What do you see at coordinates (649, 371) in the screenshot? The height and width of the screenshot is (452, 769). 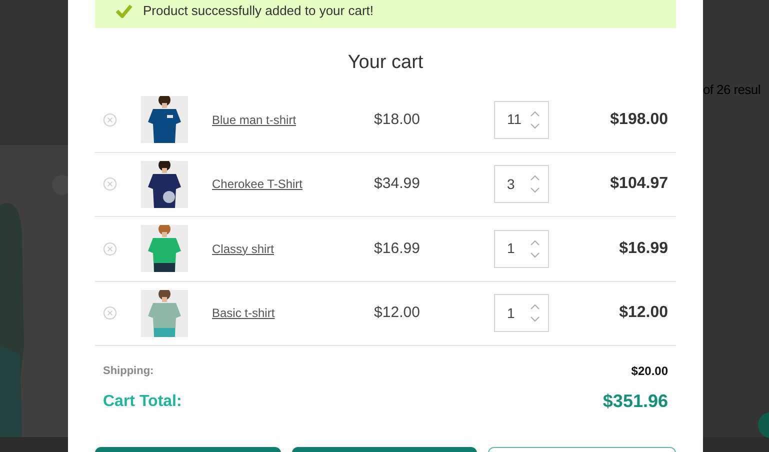 I see `shipping-amount: $20.00` at bounding box center [649, 371].